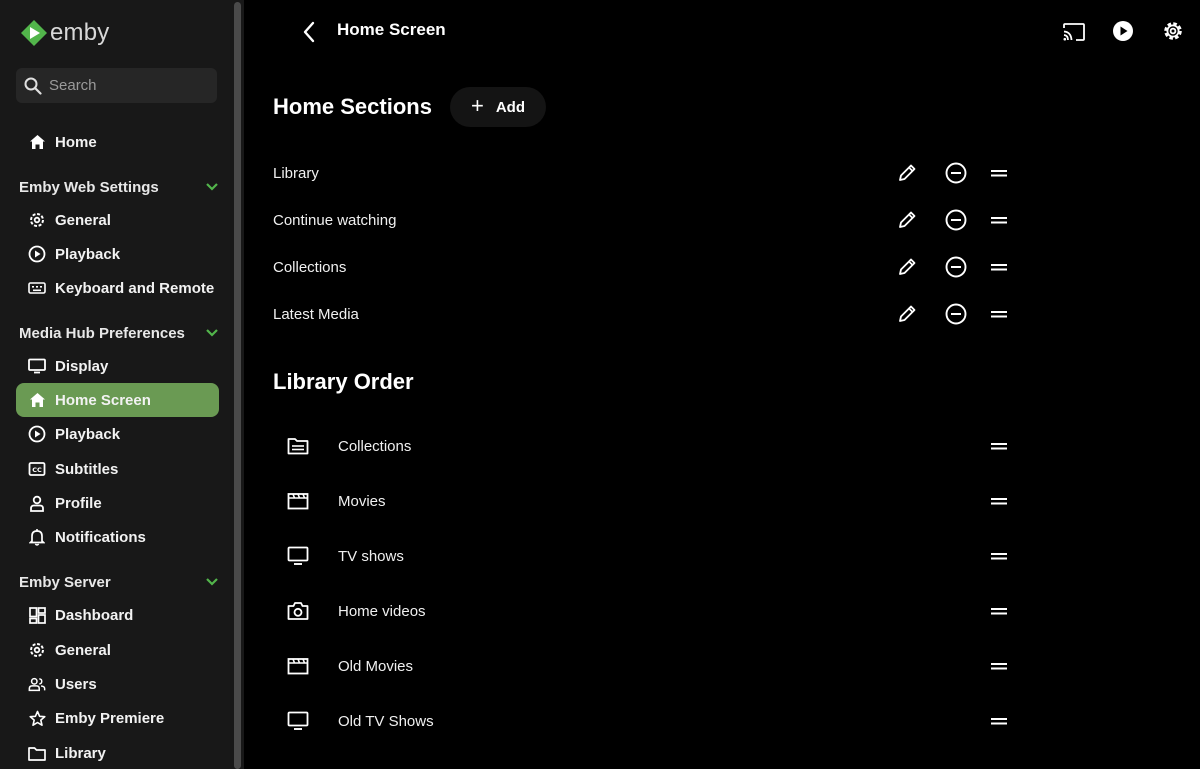 Image resolution: width=1200 pixels, height=769 pixels. Describe the element at coordinates (316, 314) in the screenshot. I see `section-label: Latest Media` at that location.